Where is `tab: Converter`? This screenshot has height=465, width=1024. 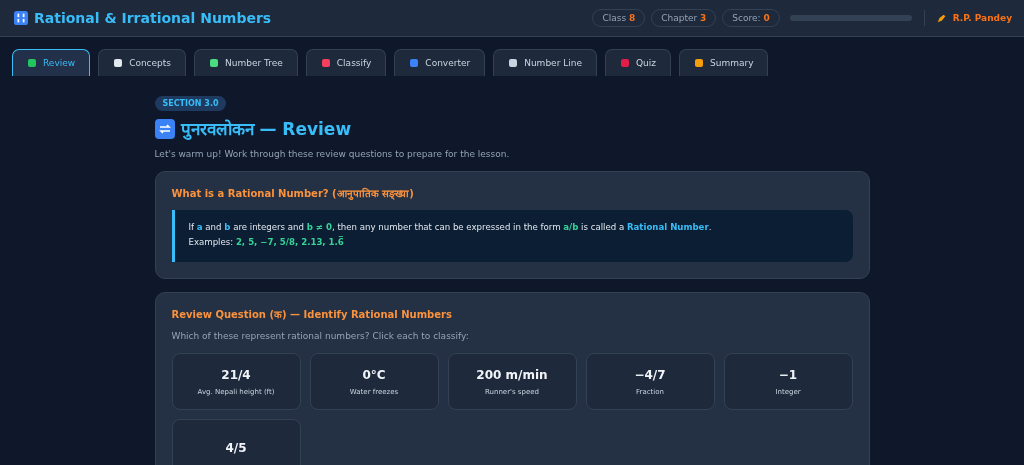
tab: Converter is located at coordinates (440, 62).